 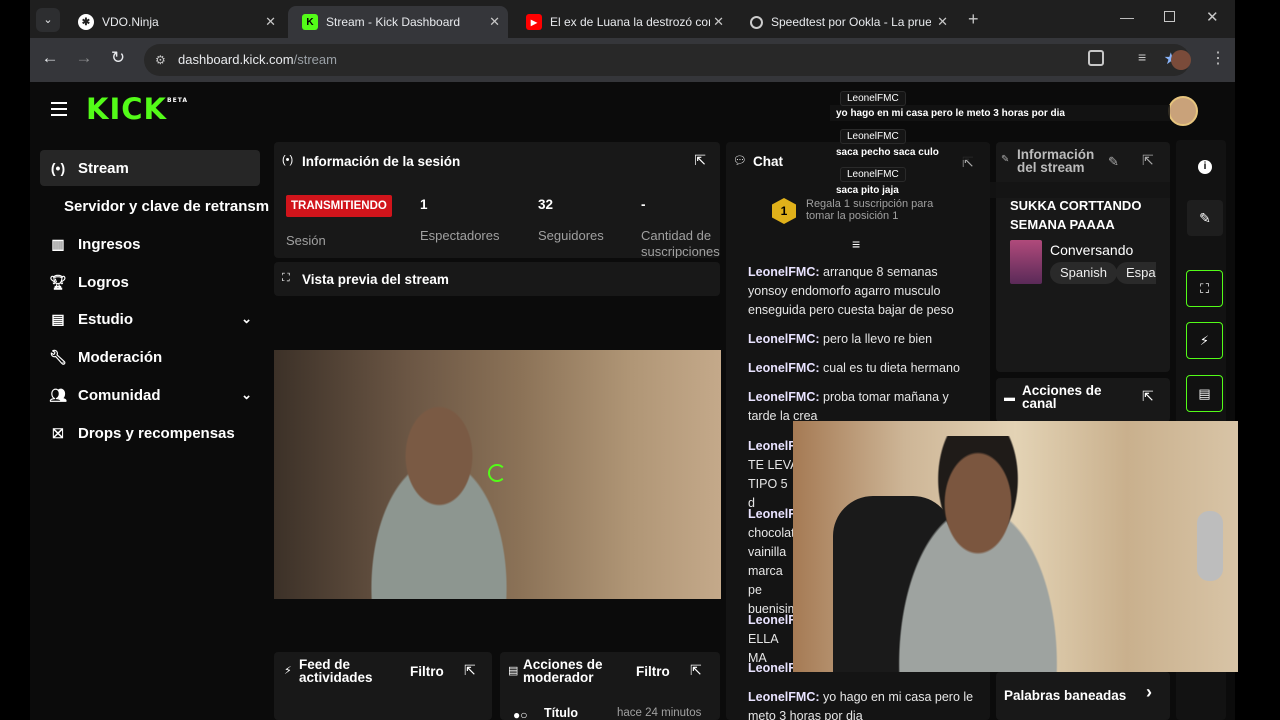 What do you see at coordinates (103, 168) in the screenshot?
I see `sidebar-item-label: Stream` at bounding box center [103, 168].